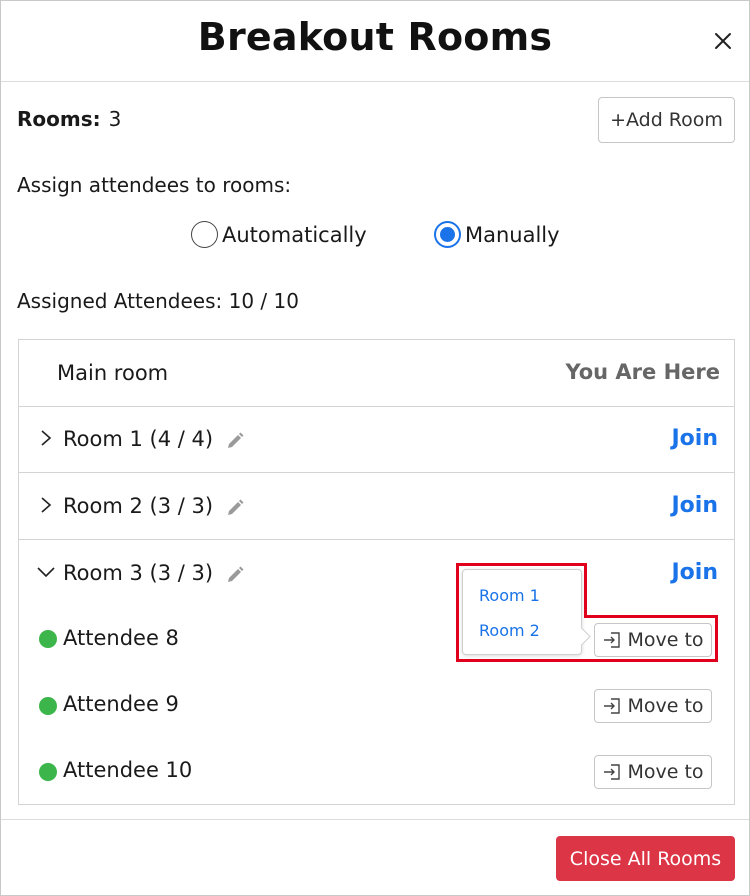 The image size is (750, 896). I want to click on add-room-button: +Add Room, so click(666, 120).